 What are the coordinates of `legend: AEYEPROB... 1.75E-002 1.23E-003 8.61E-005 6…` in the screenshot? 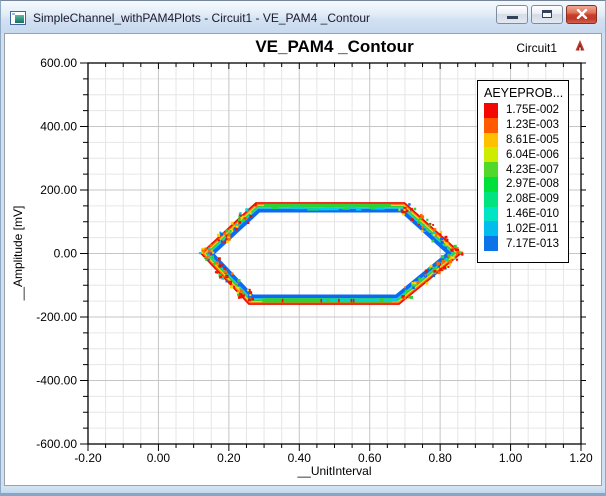 It's located at (523, 171).